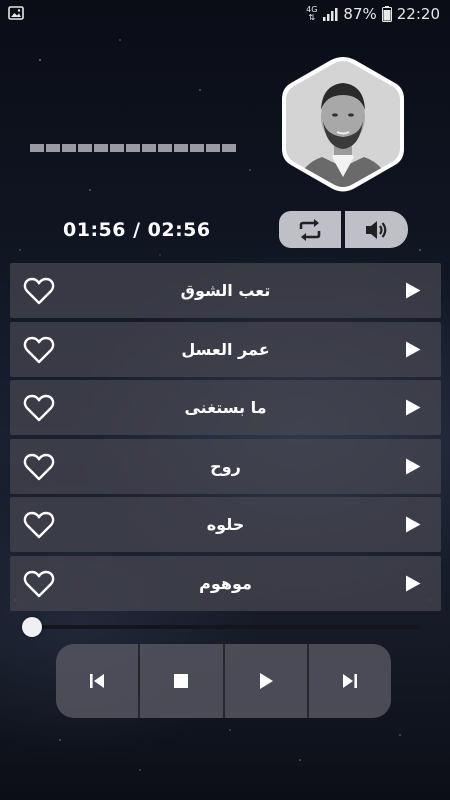 The height and width of the screenshot is (800, 450). I want to click on song-title: موهوم, so click(225, 583).